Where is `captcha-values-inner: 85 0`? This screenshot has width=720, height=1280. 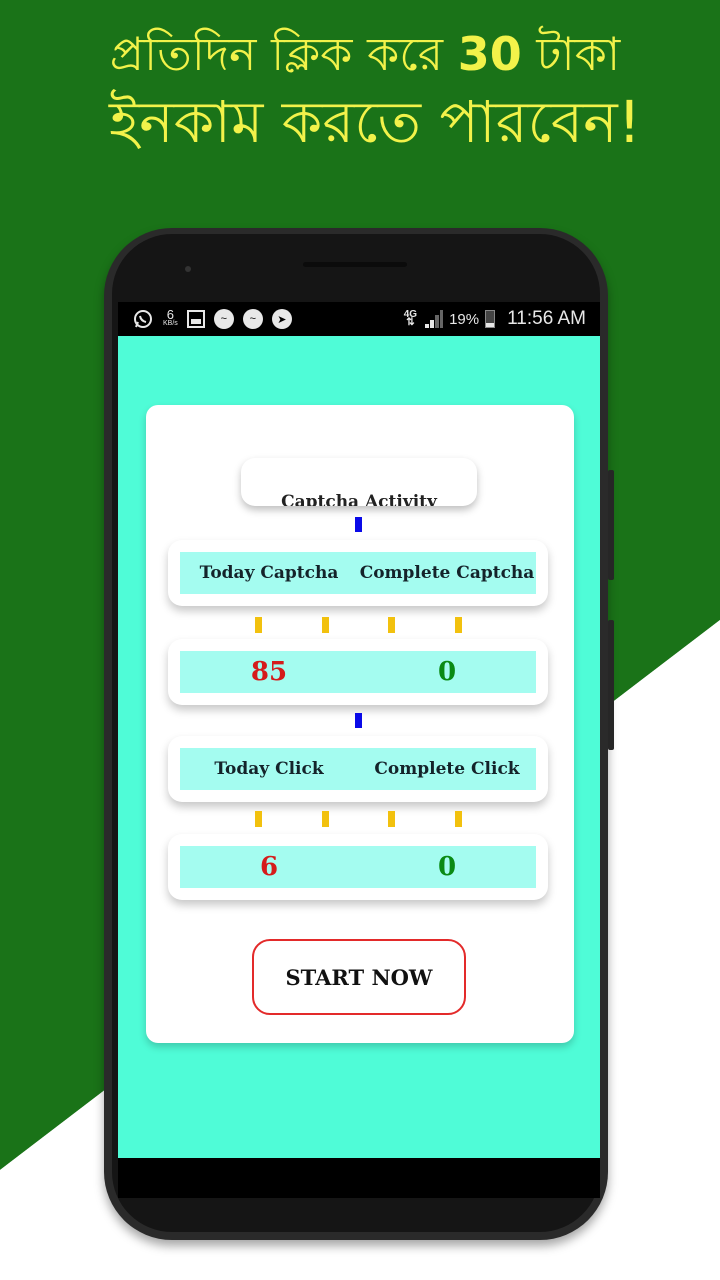
captcha-values-inner: 85 0 is located at coordinates (358, 672).